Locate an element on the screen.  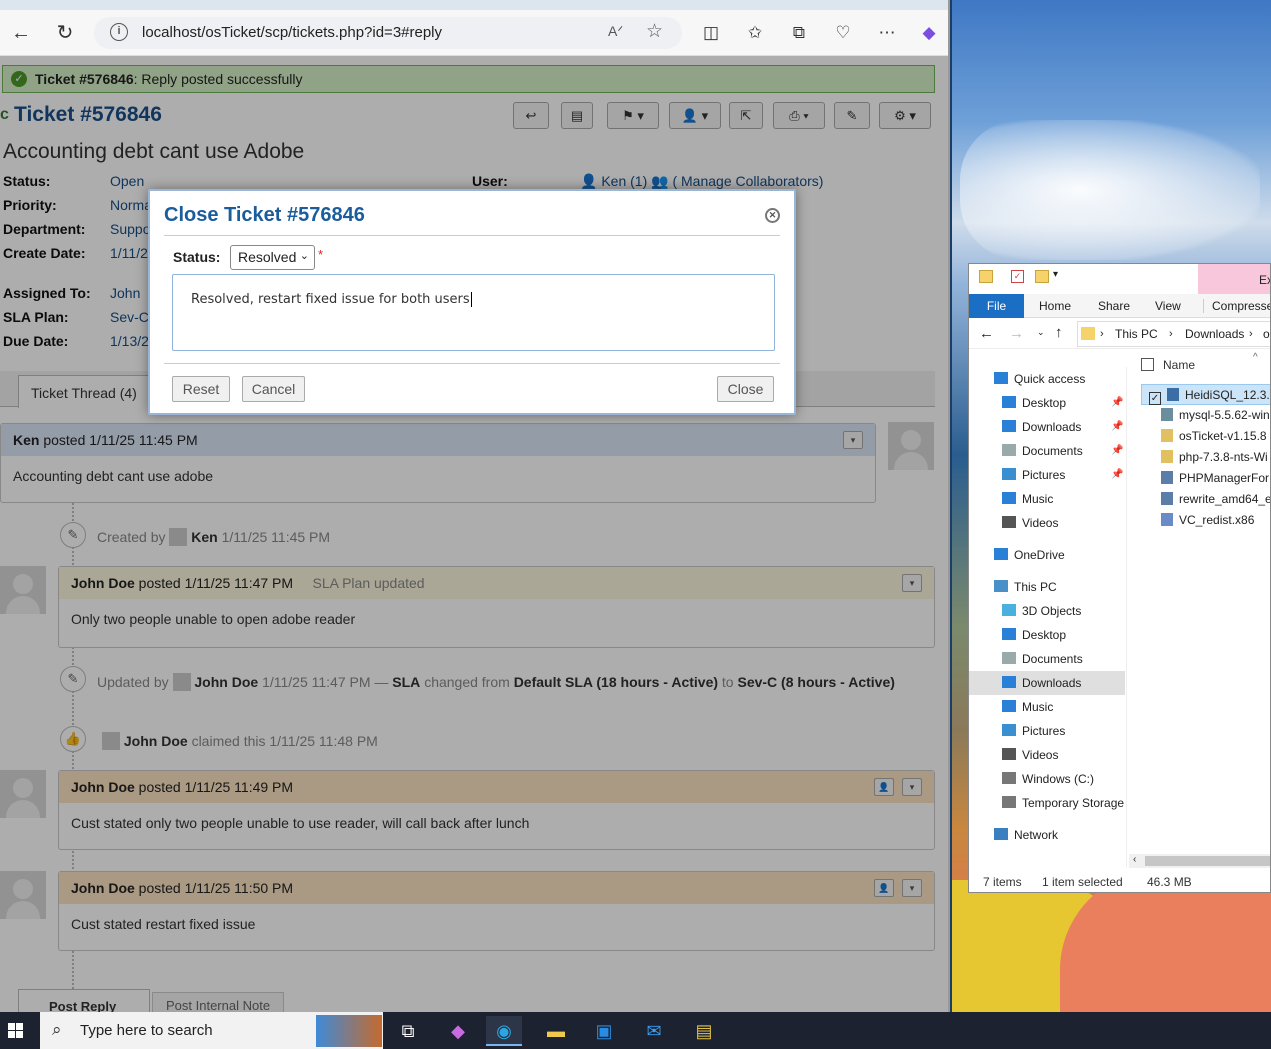
file-row: PHPManagerForI is located at coordinates (1205, 478).